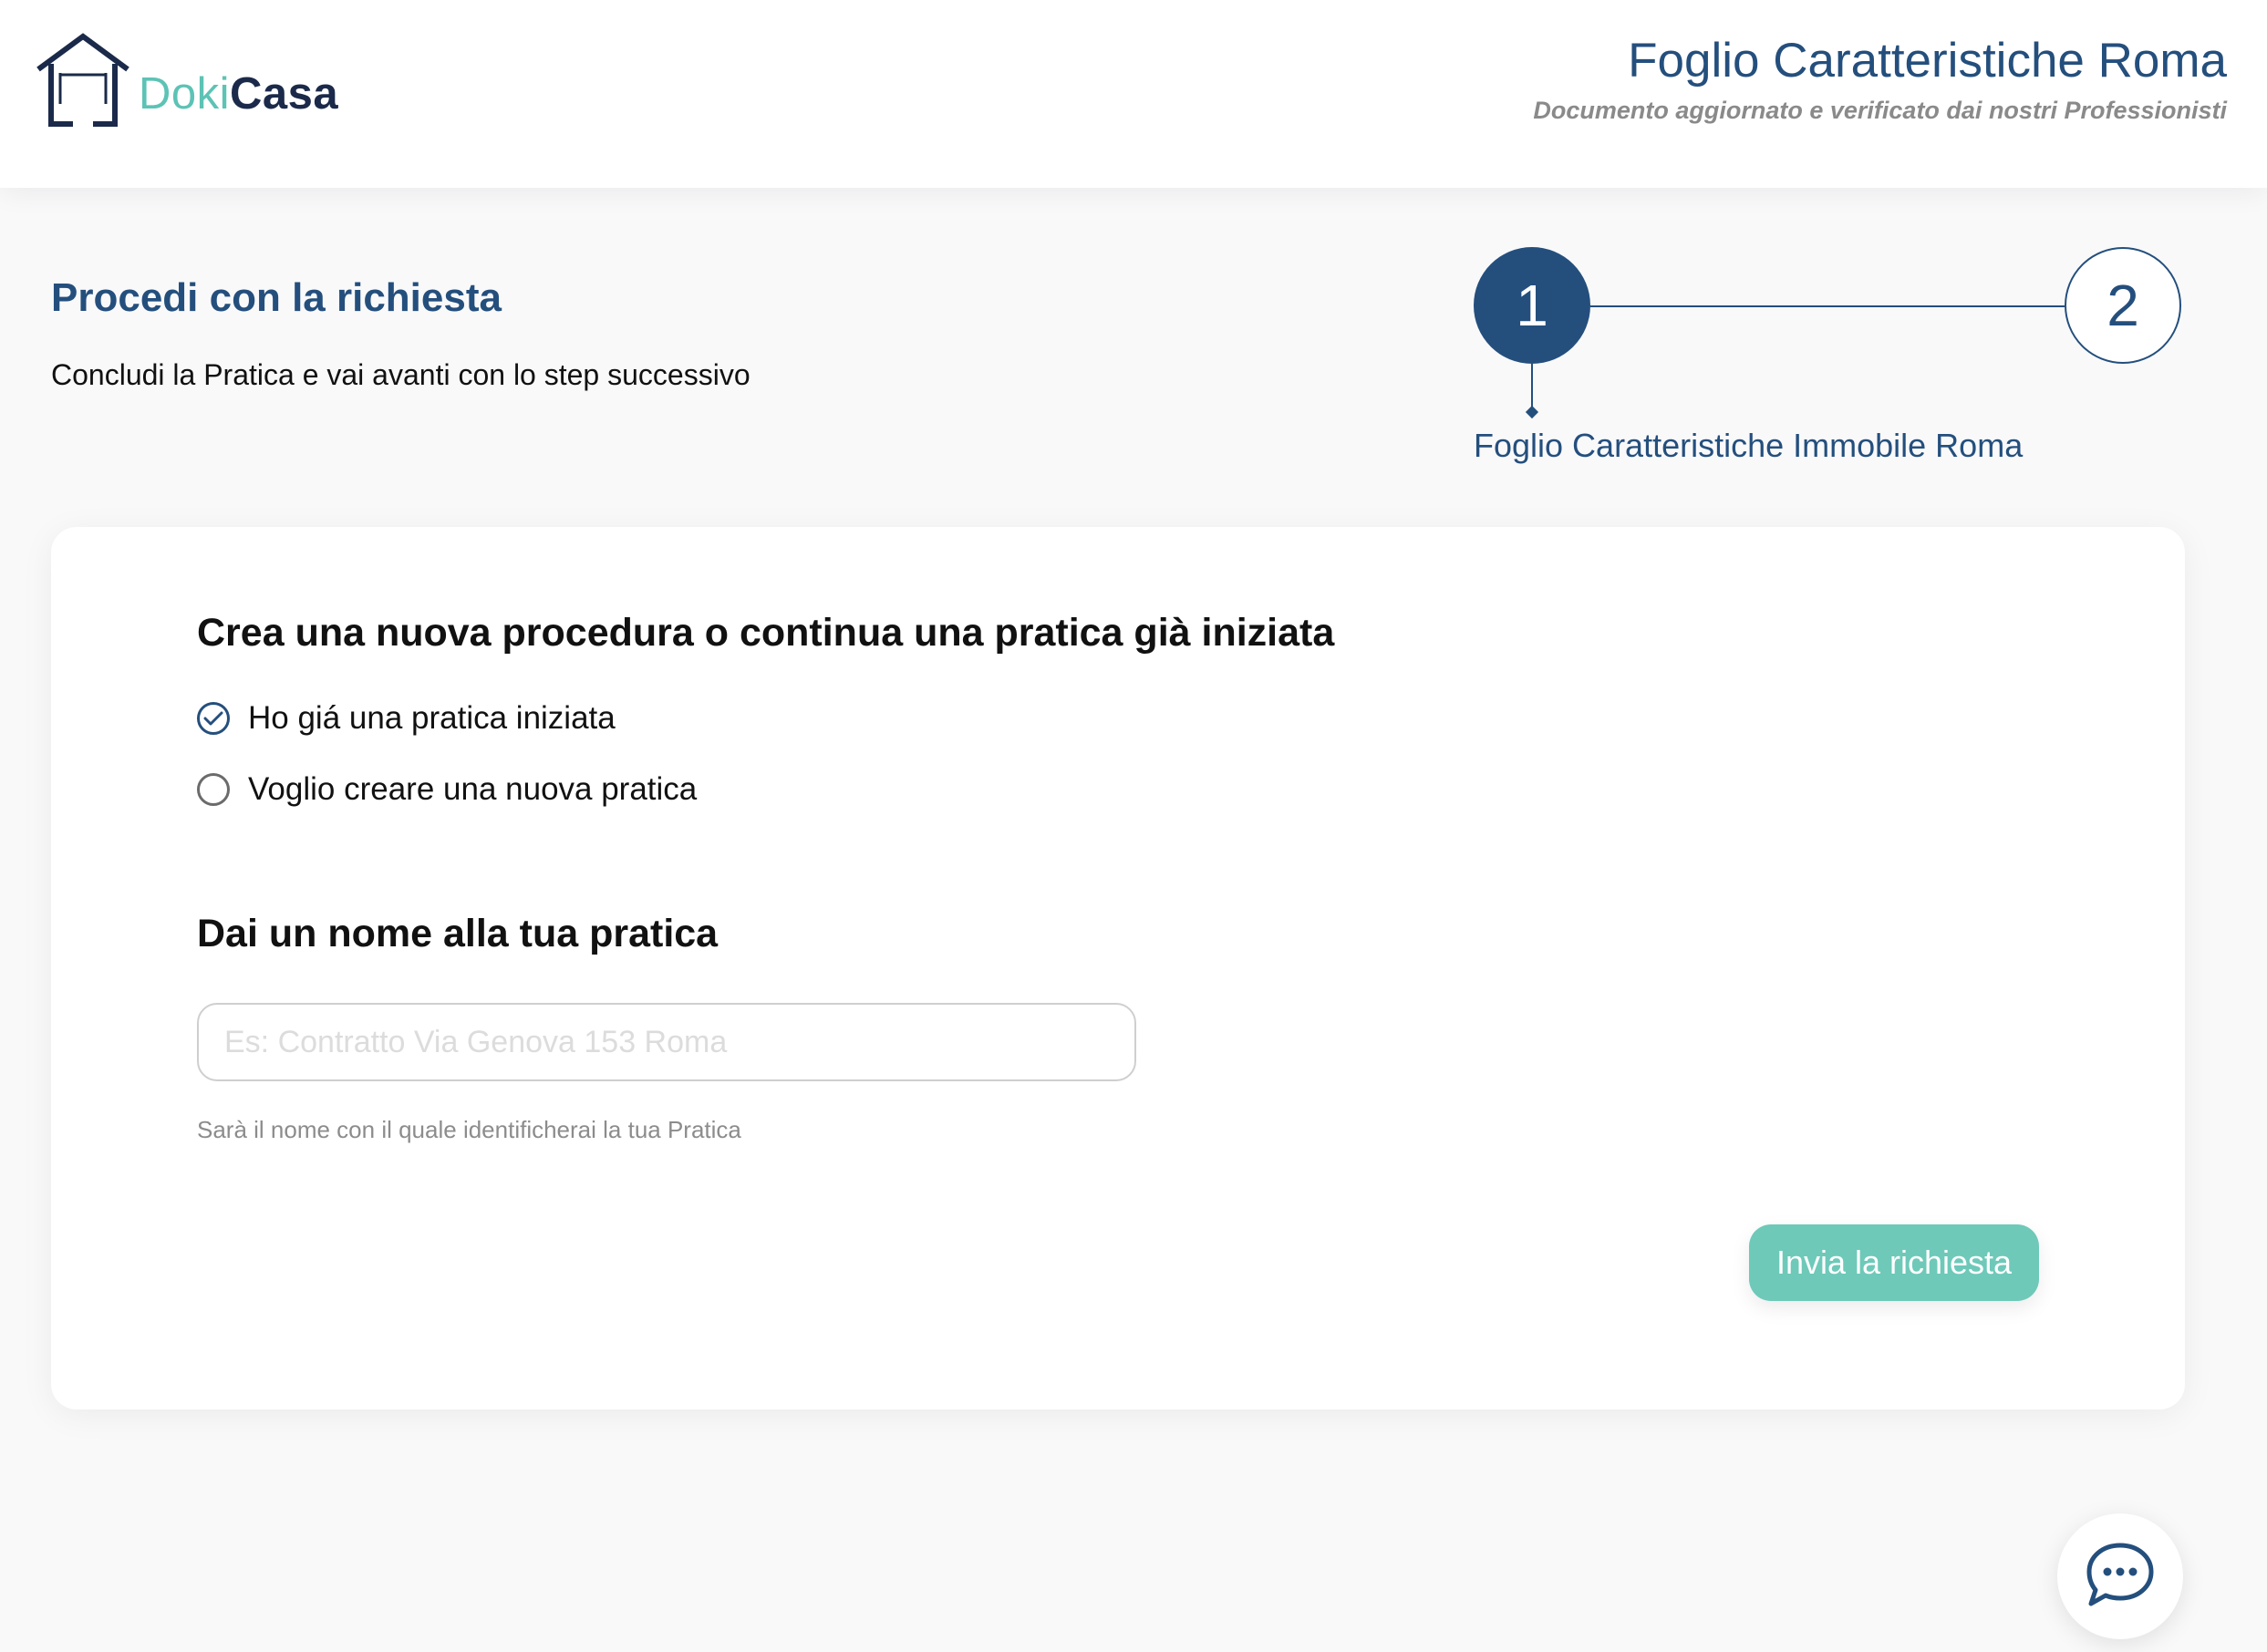  I want to click on logo-text-casa: Casa, so click(284, 94).